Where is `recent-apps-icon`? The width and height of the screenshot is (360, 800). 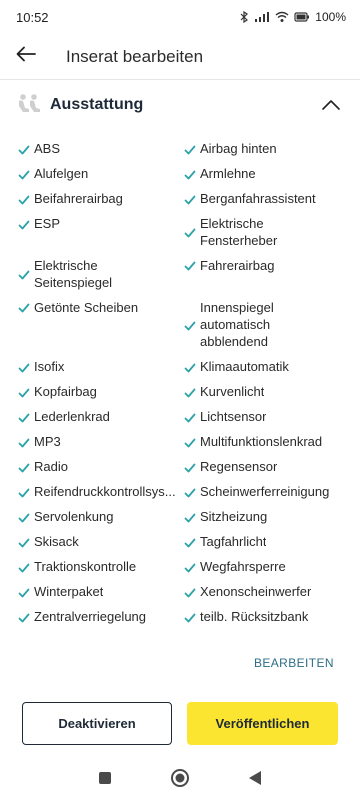
recent-apps-icon is located at coordinates (105, 780).